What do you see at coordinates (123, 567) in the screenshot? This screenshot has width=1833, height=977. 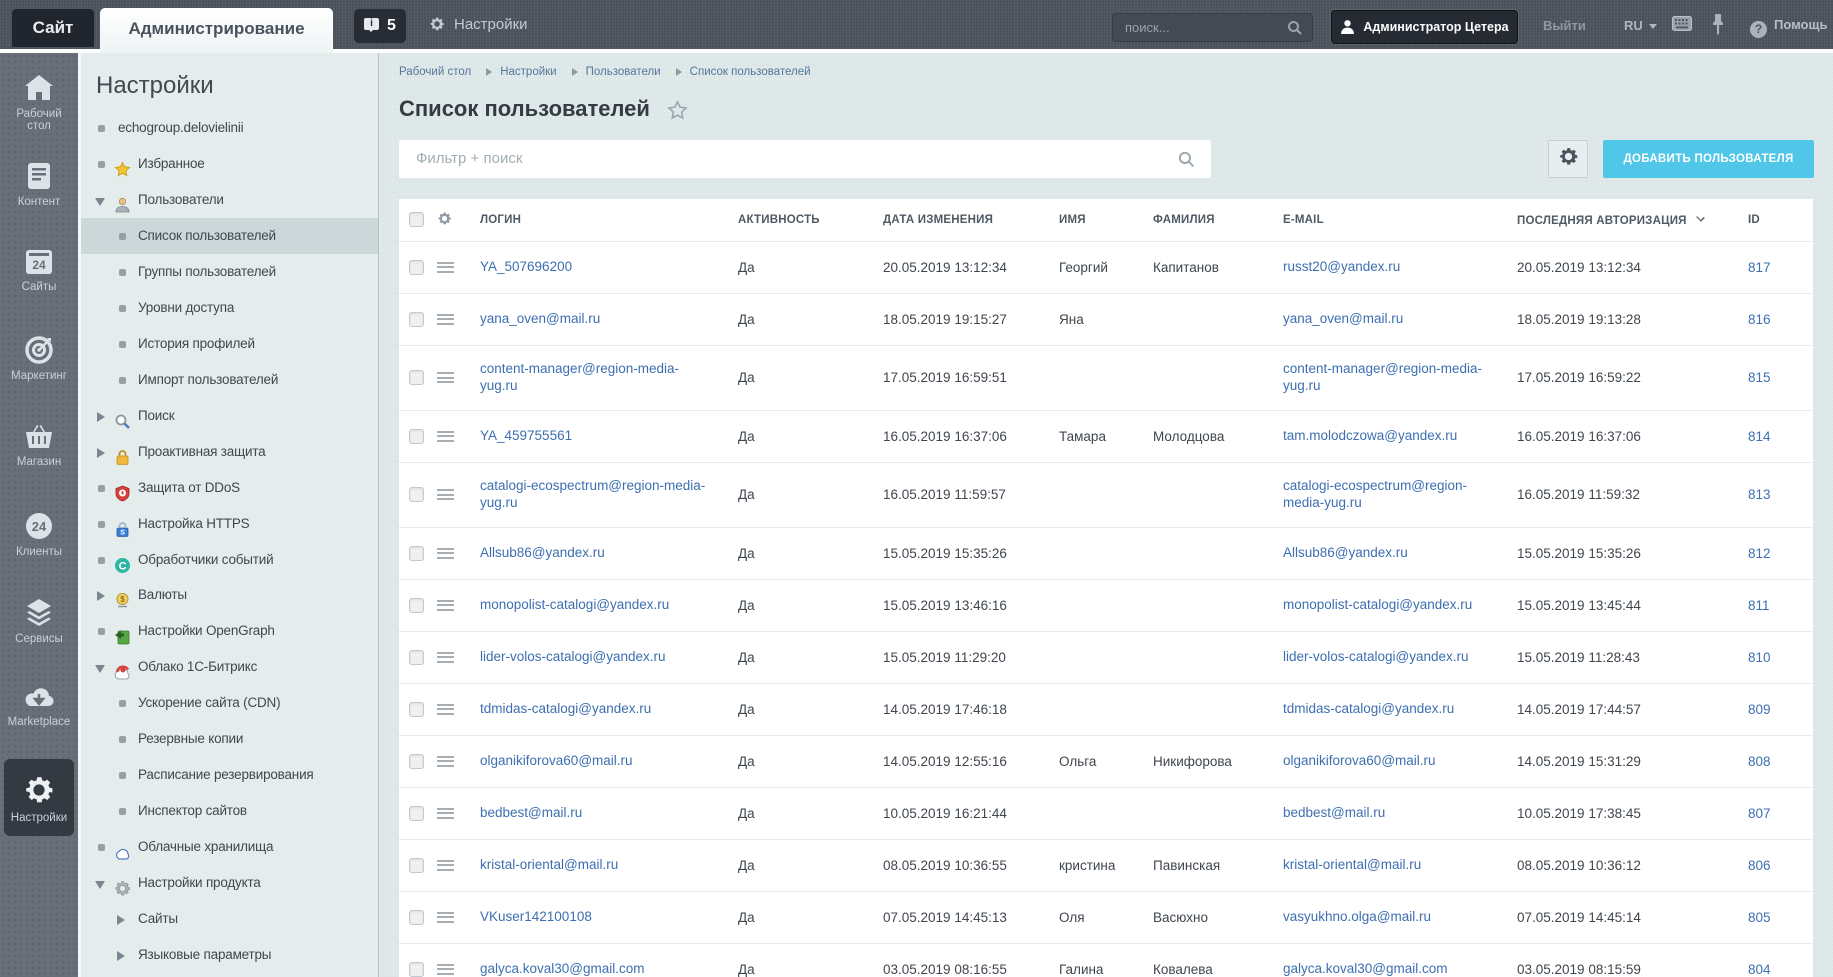 I see `svg-text: C` at bounding box center [123, 567].